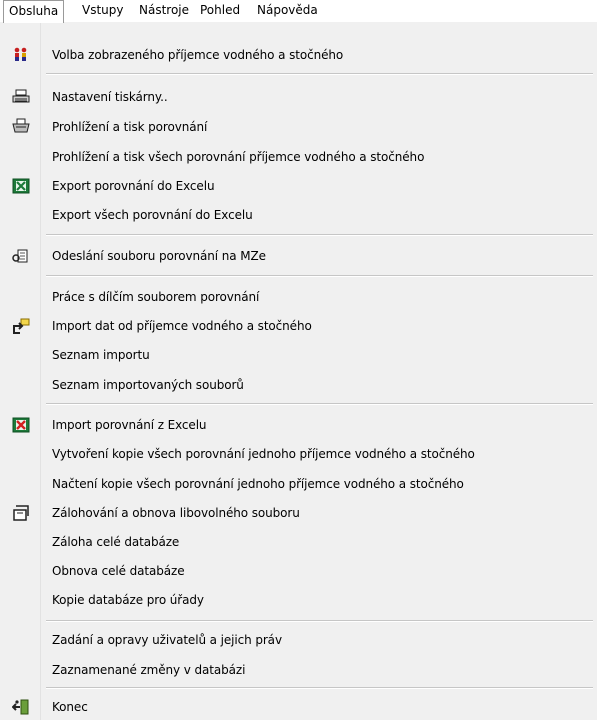 Image resolution: width=597 pixels, height=720 pixels. What do you see at coordinates (298, 256) in the screenshot?
I see `menu-item-odeslani-mze: Odeslání souboru porovnání na MZe` at bounding box center [298, 256].